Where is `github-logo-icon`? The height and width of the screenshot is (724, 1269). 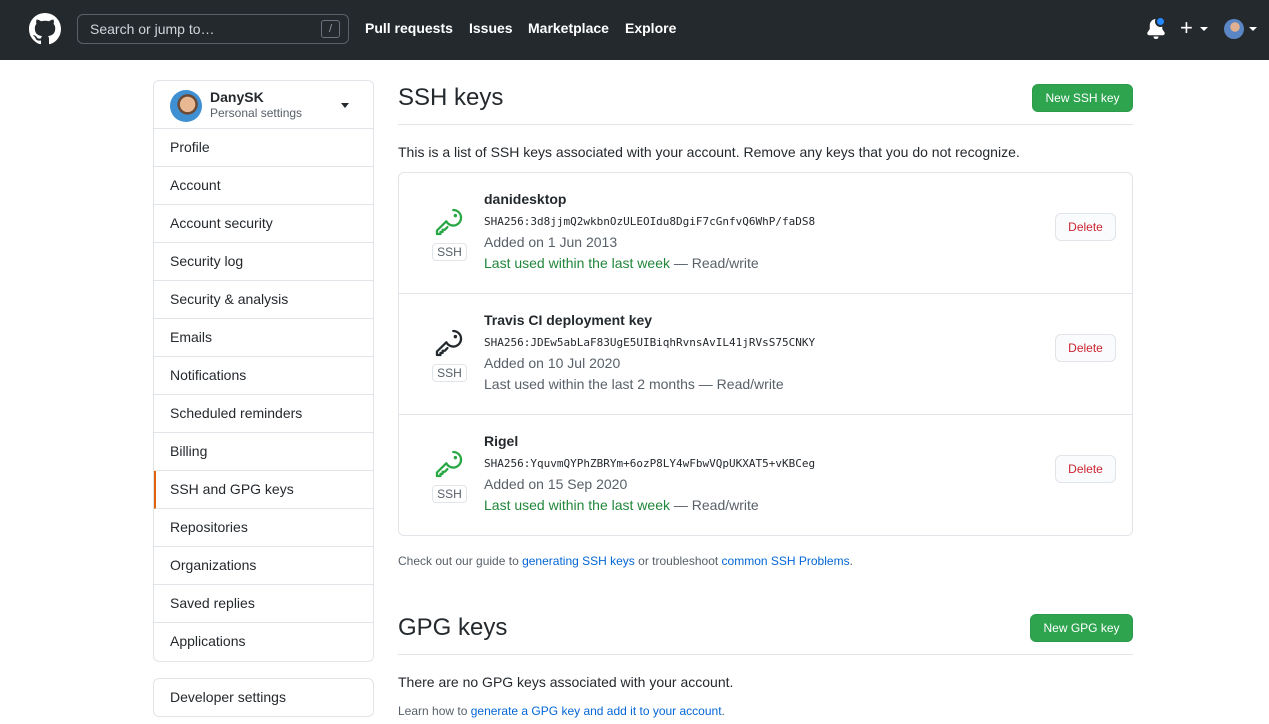
github-logo-icon is located at coordinates (45, 29).